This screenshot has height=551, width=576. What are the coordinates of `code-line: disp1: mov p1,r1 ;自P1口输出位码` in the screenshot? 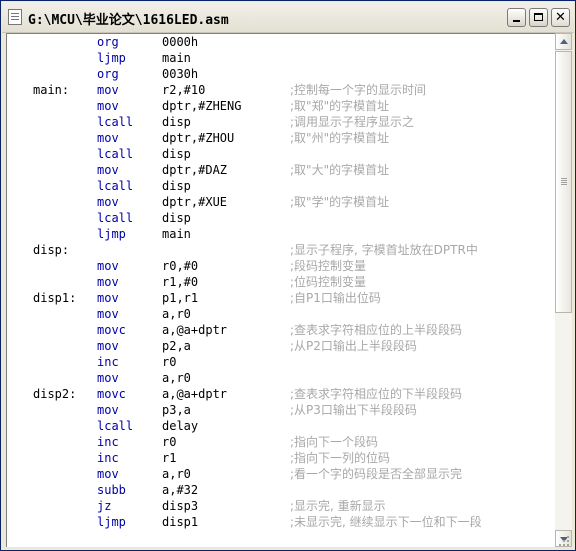 It's located at (281, 298).